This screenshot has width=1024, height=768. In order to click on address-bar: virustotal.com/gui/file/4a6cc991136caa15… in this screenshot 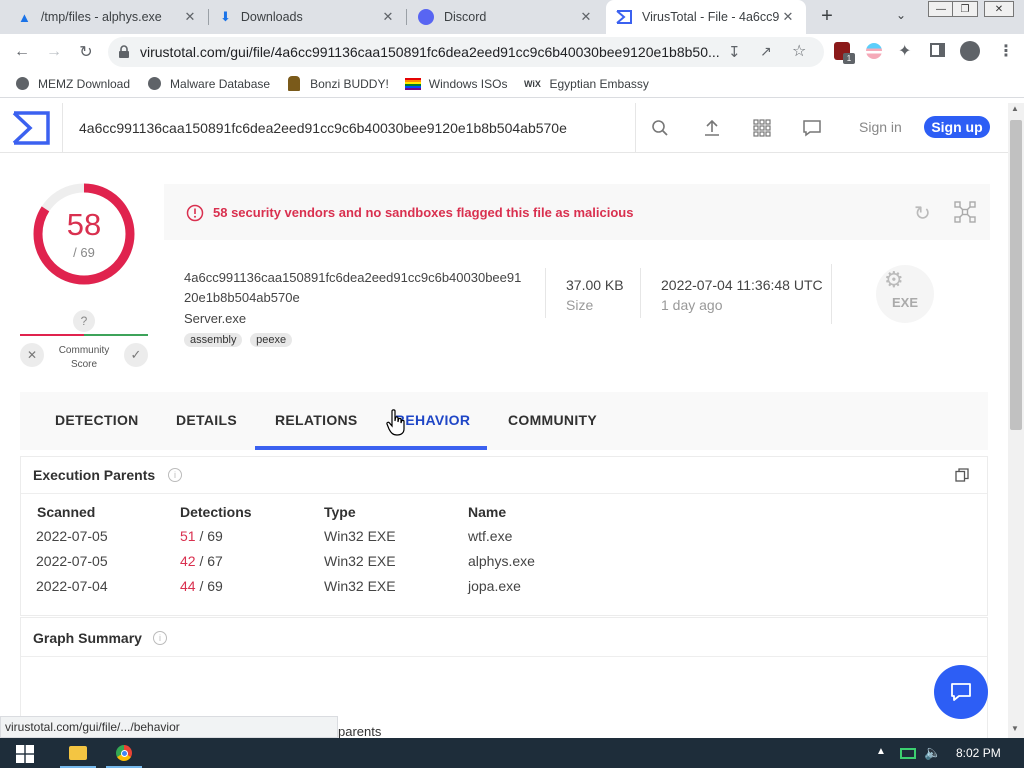, I will do `click(466, 52)`.